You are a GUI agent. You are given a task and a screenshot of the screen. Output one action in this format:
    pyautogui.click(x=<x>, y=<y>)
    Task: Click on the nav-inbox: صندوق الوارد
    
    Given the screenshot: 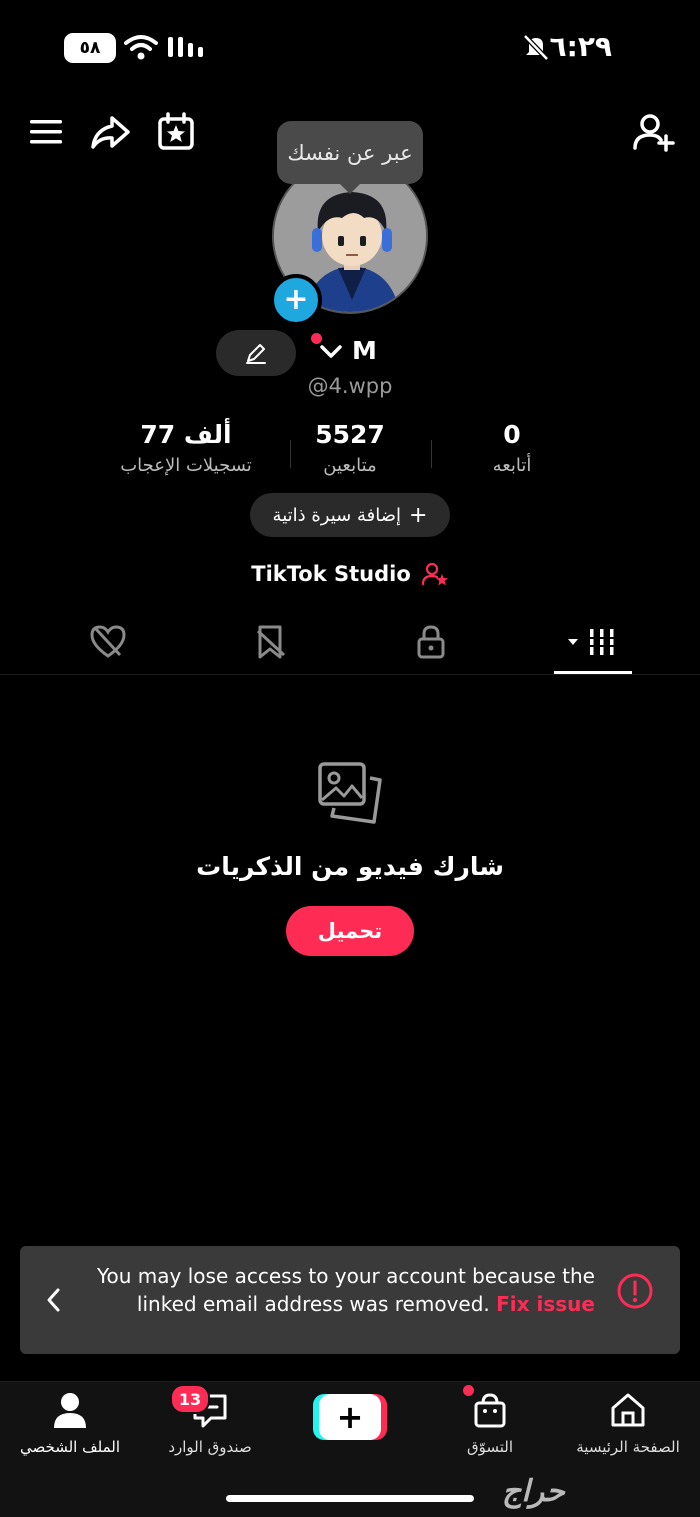 What is the action you would take?
    pyautogui.click(x=210, y=1423)
    